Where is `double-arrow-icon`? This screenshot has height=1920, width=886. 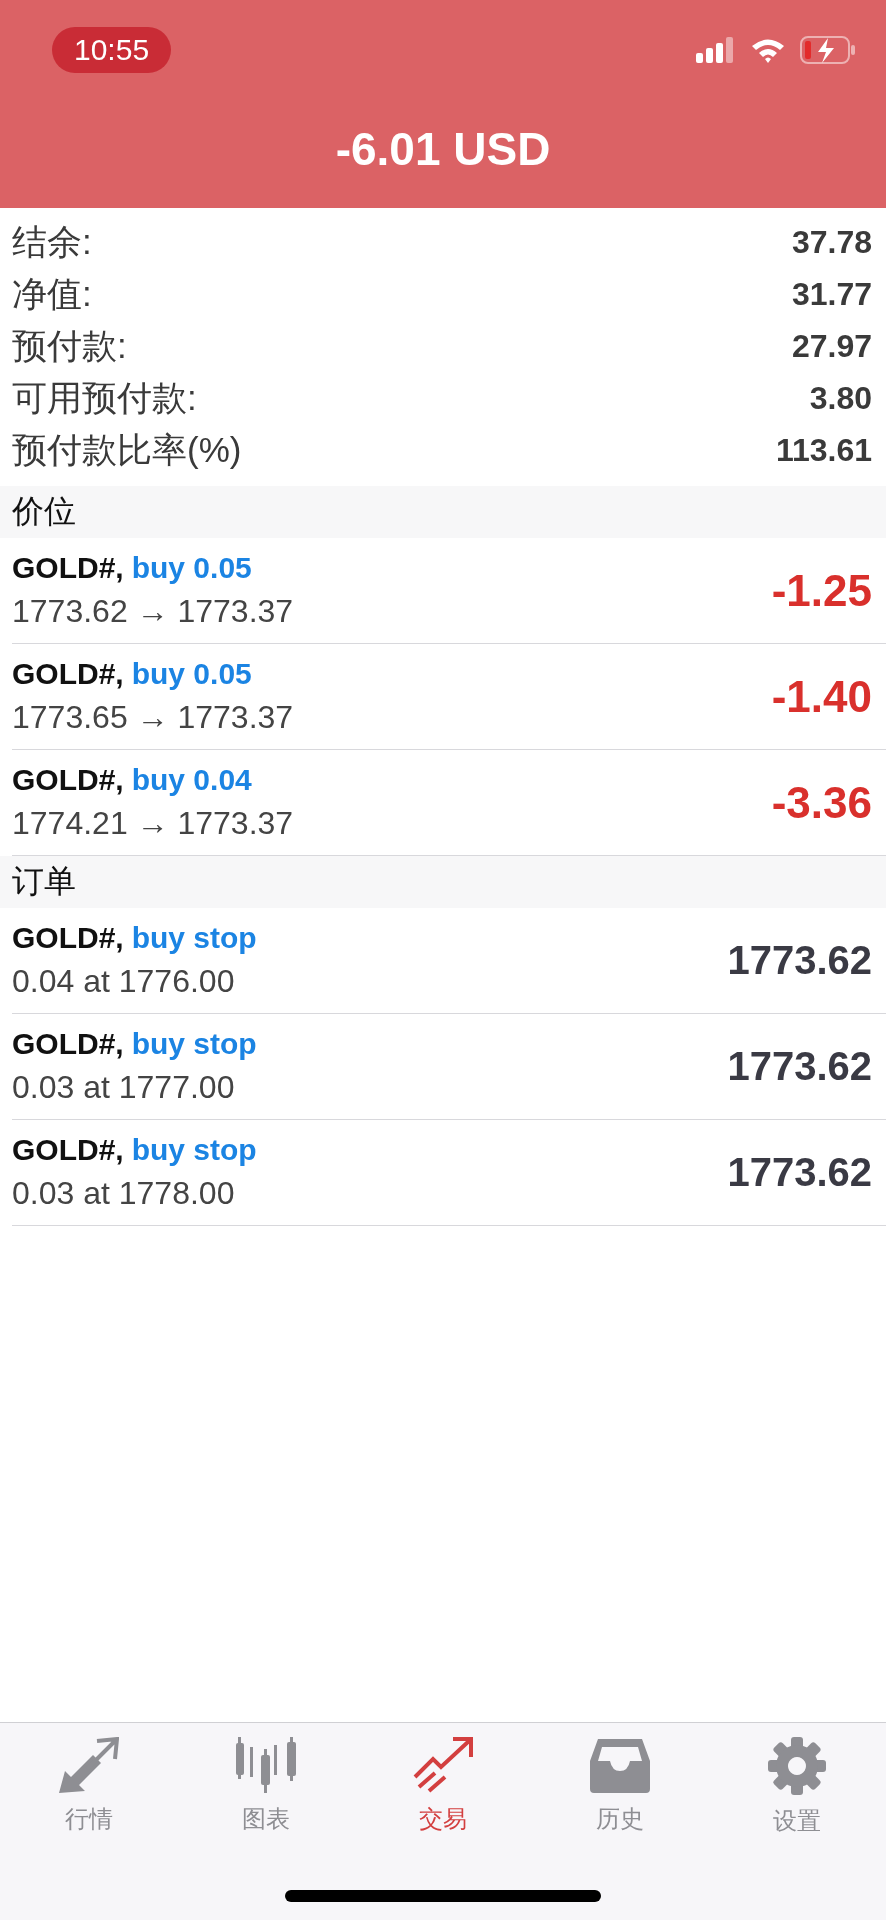
double-arrow-icon is located at coordinates (88, 1765).